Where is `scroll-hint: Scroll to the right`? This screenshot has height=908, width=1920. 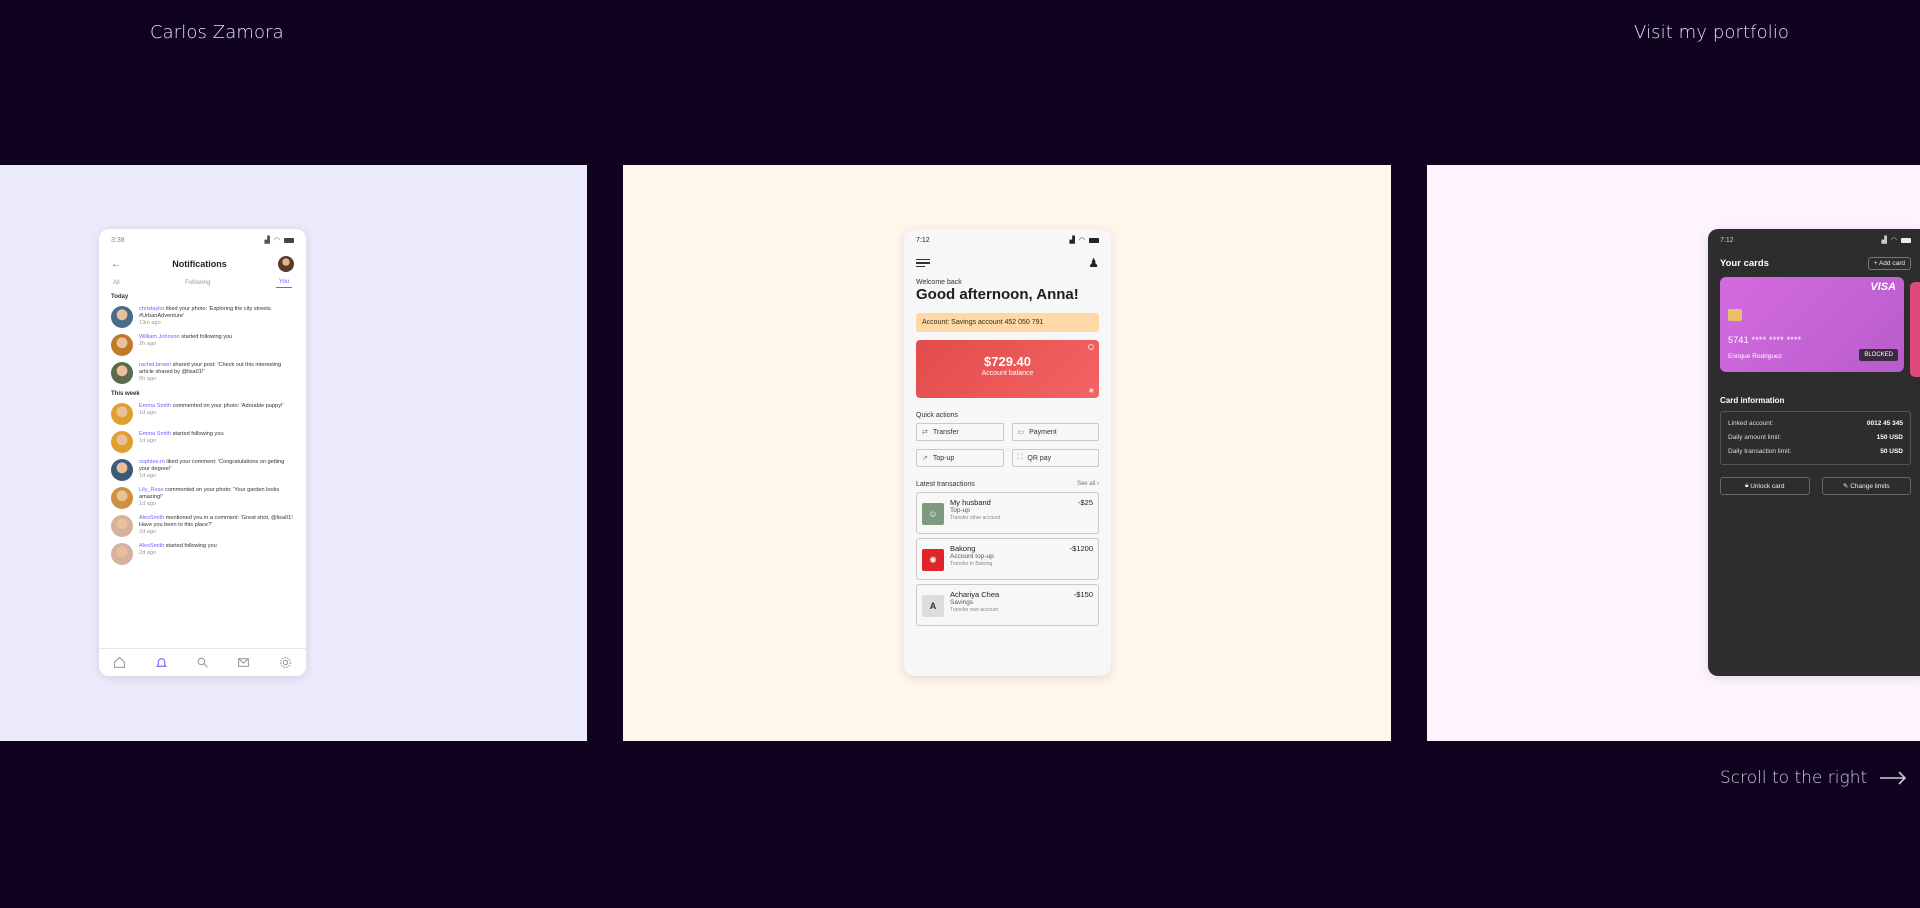
scroll-hint: Scroll to the right is located at coordinates (1813, 778).